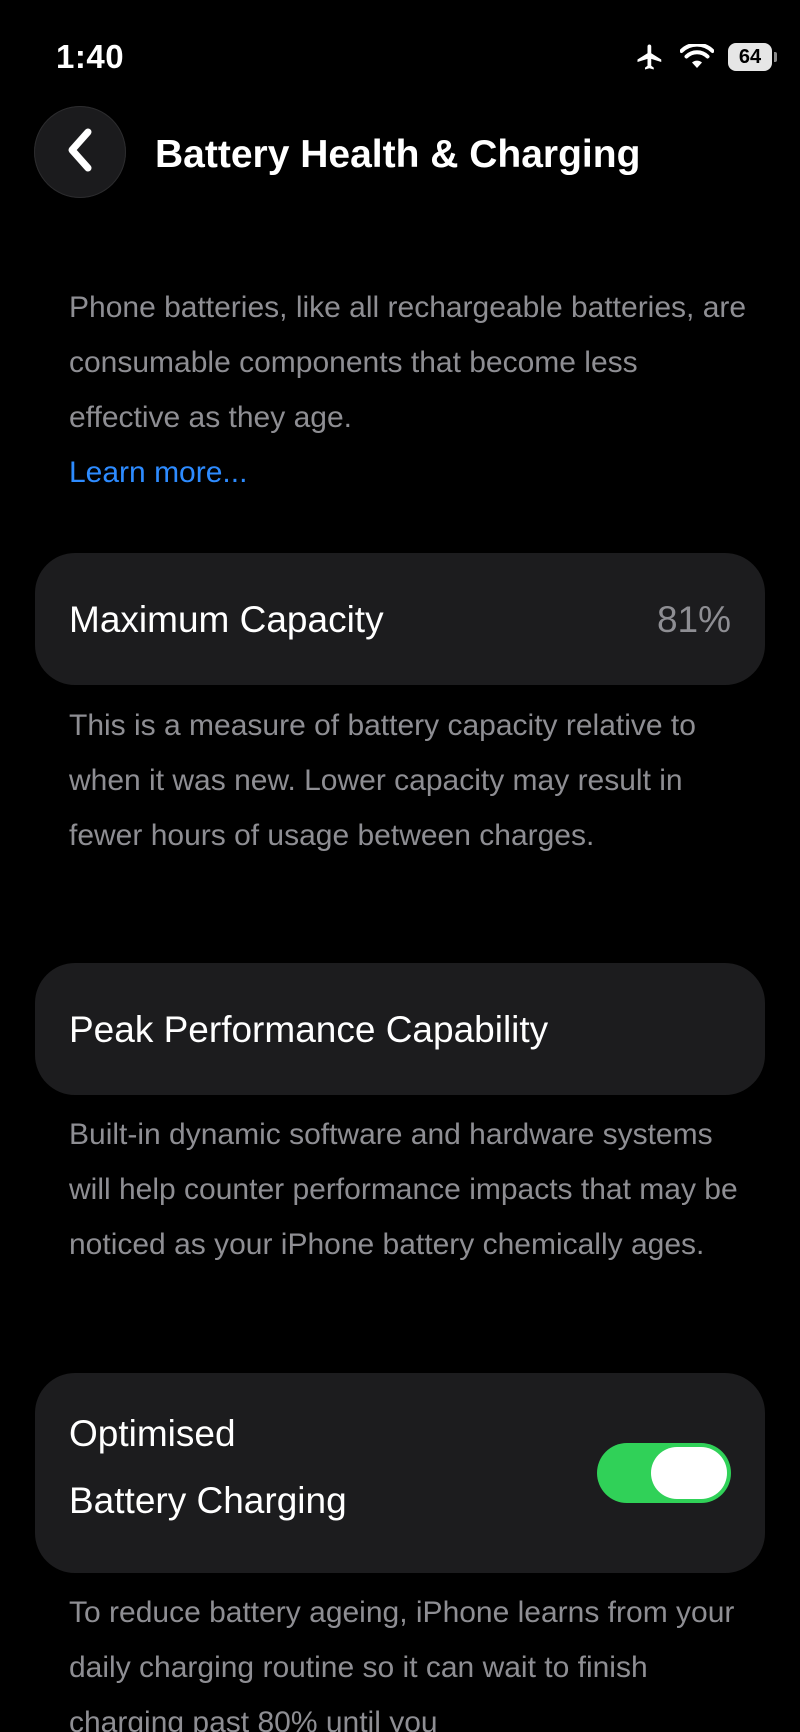 This screenshot has height=1732, width=800. What do you see at coordinates (309, 1029) in the screenshot?
I see `peak-performance-label: Peak Performance Capability` at bounding box center [309, 1029].